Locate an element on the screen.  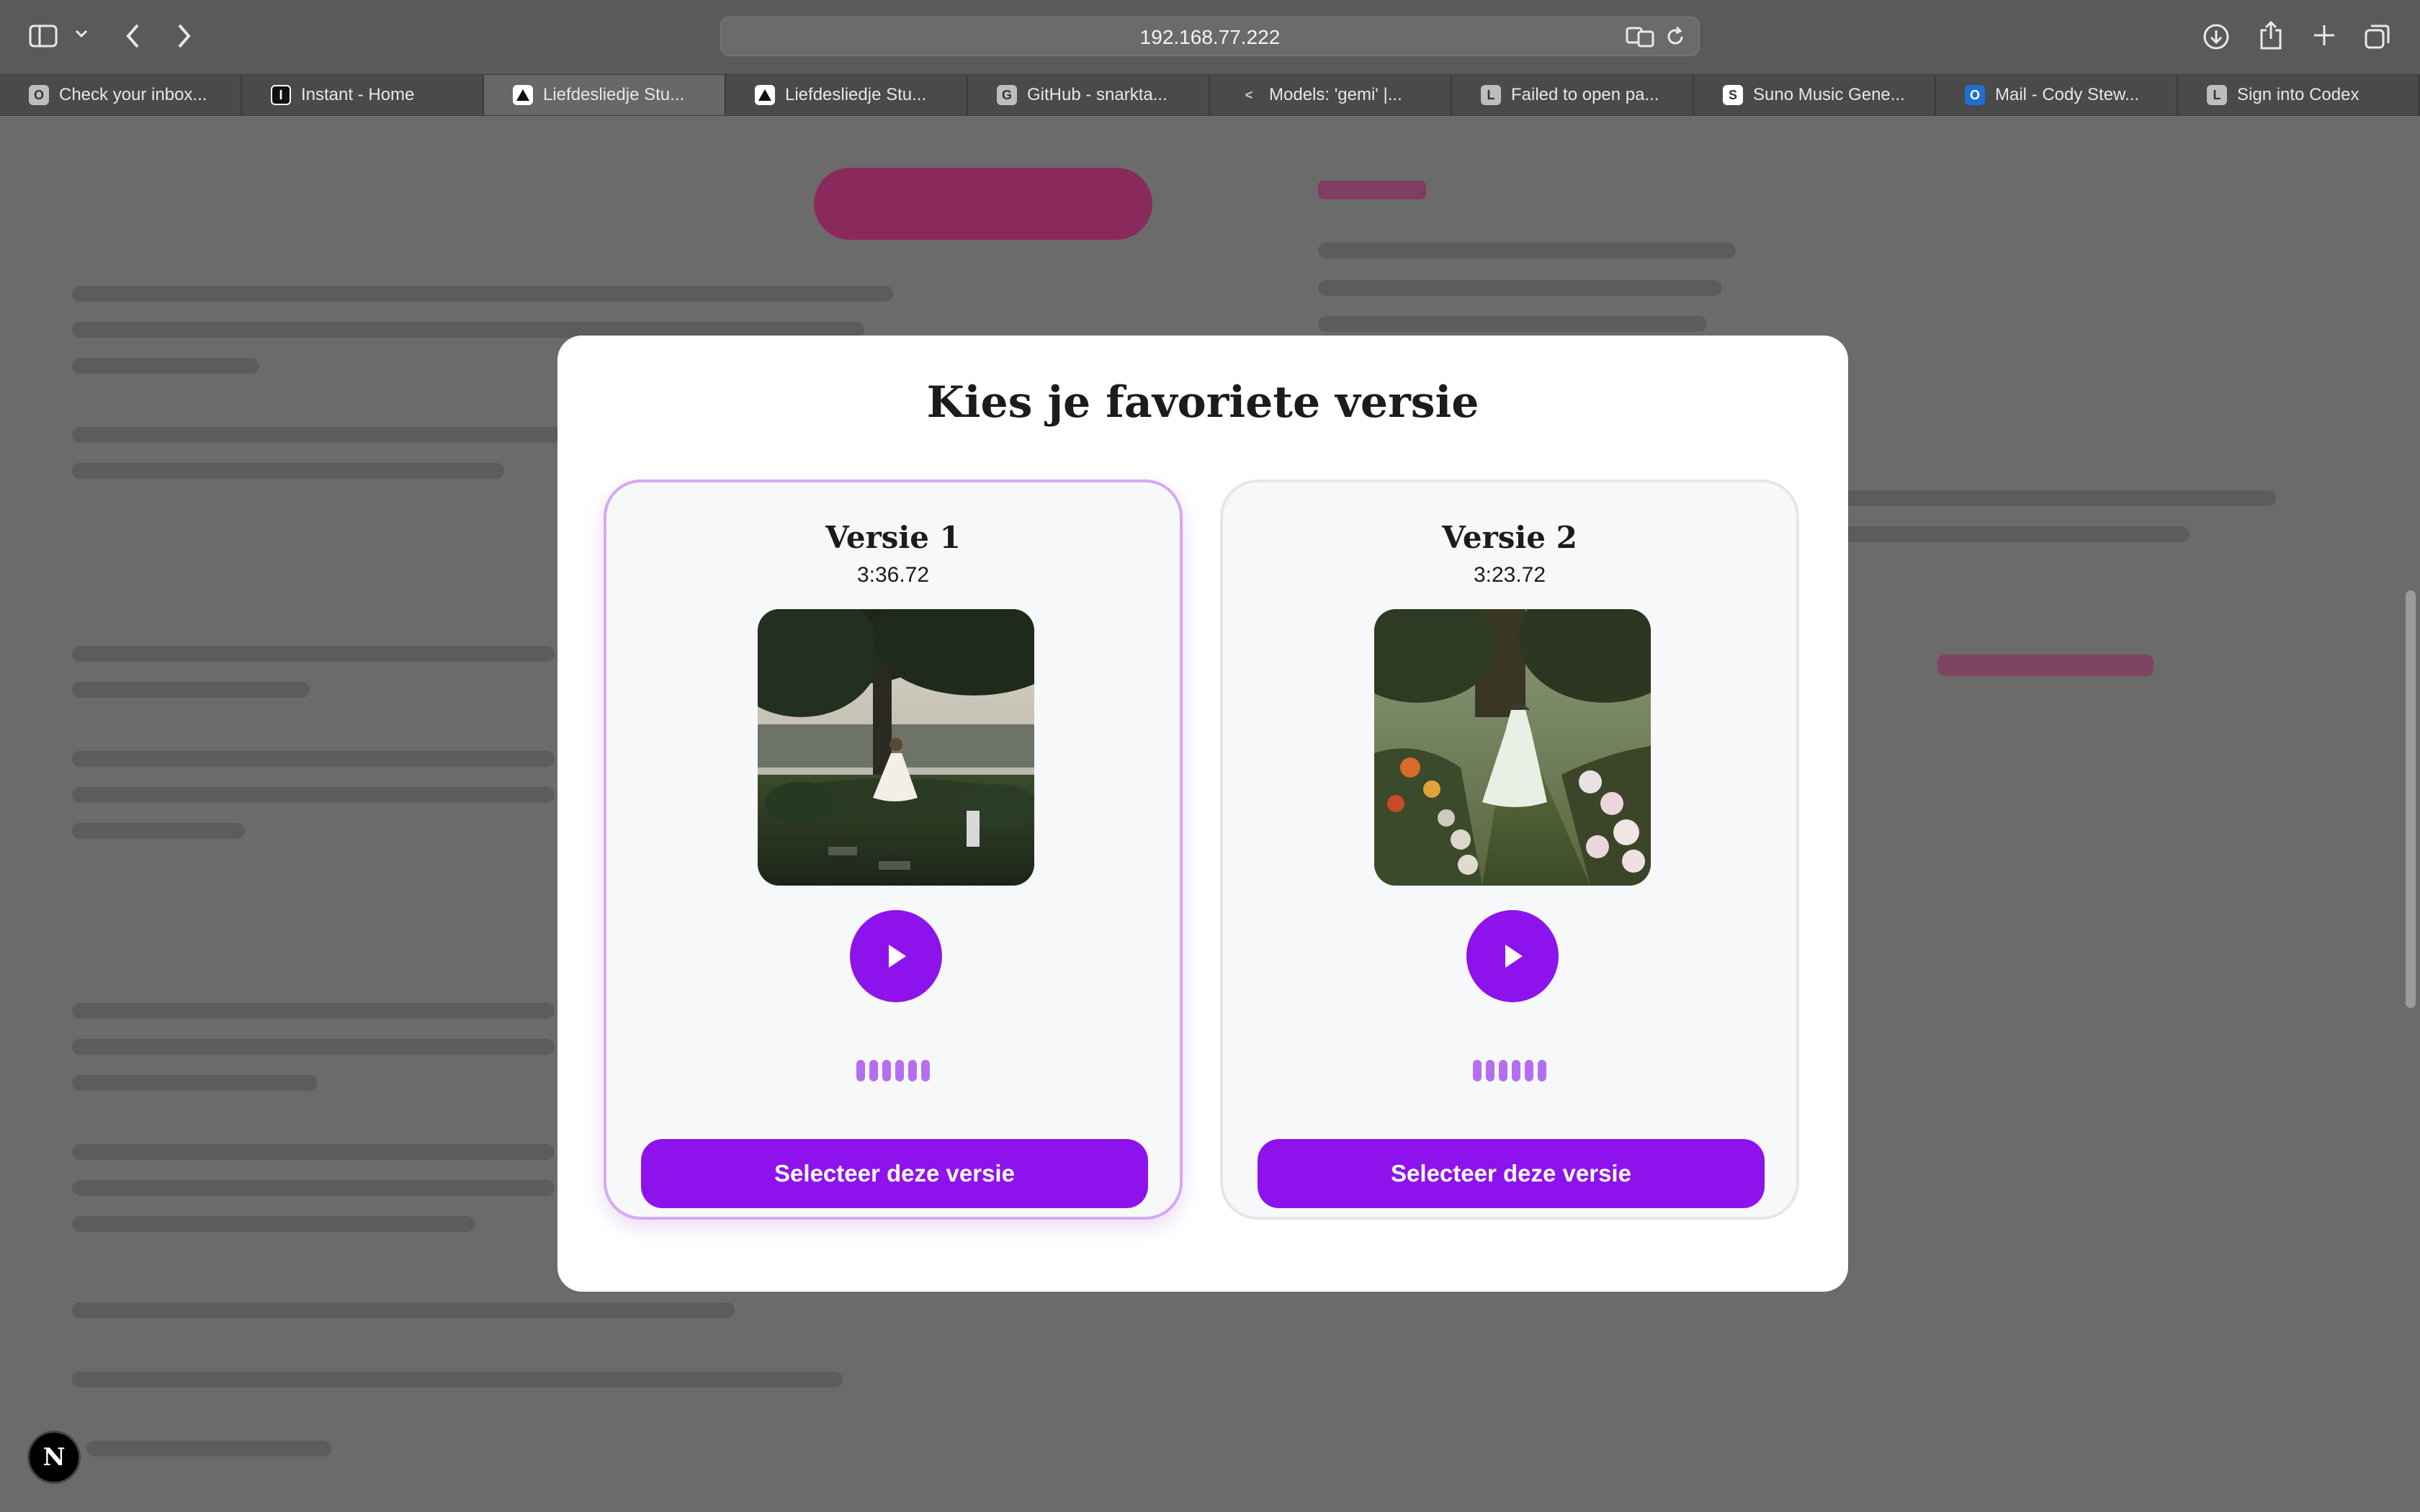
background-link is located at coordinates (2045, 665).